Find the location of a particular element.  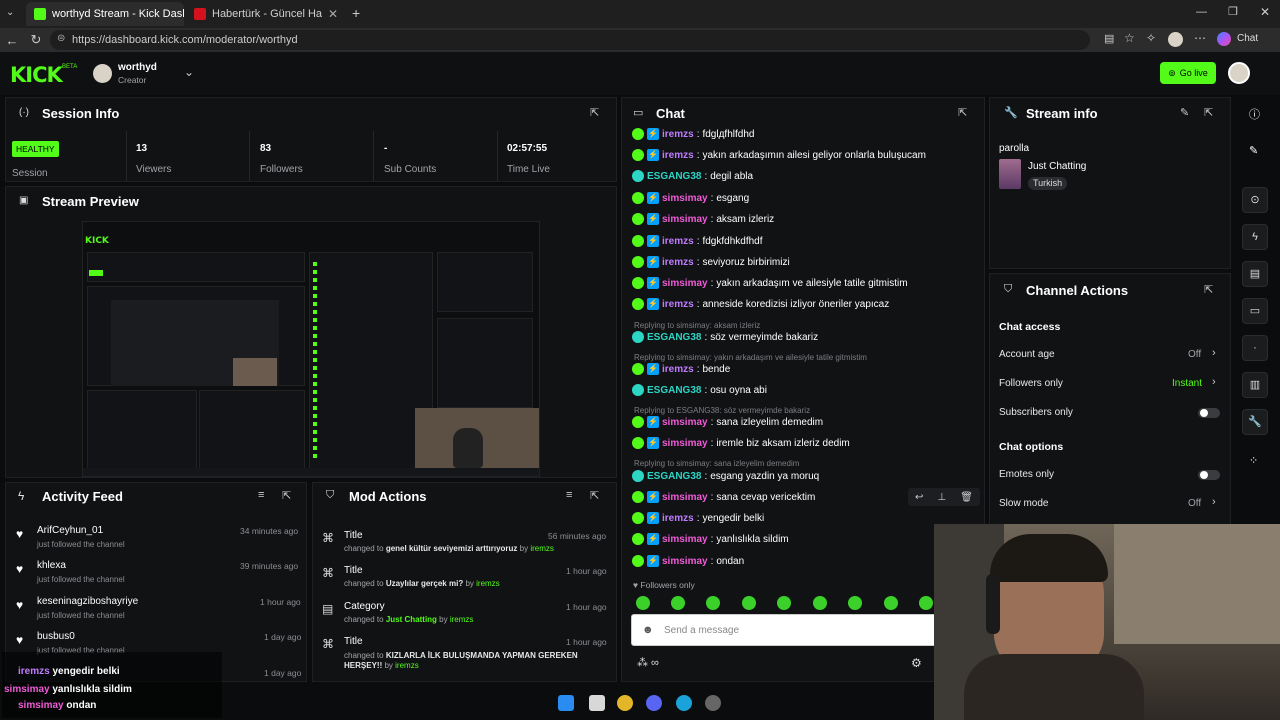

layout-icon: ▥ is located at coordinates (1255, 385).